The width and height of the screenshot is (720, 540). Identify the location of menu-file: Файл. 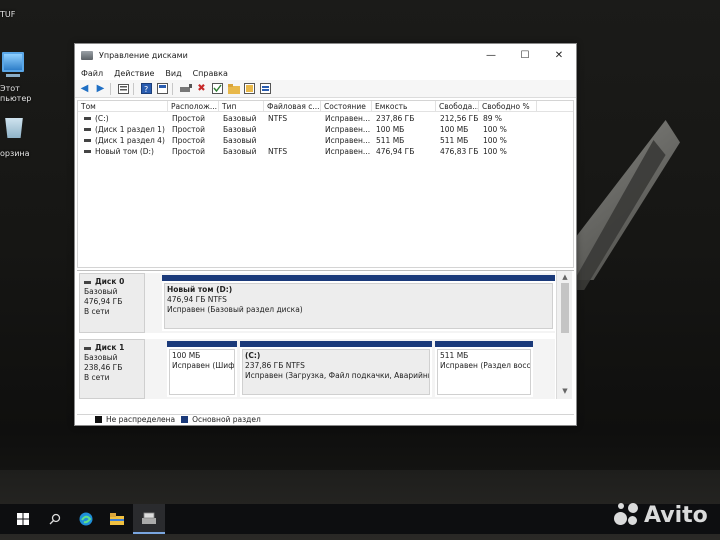
(91, 73).